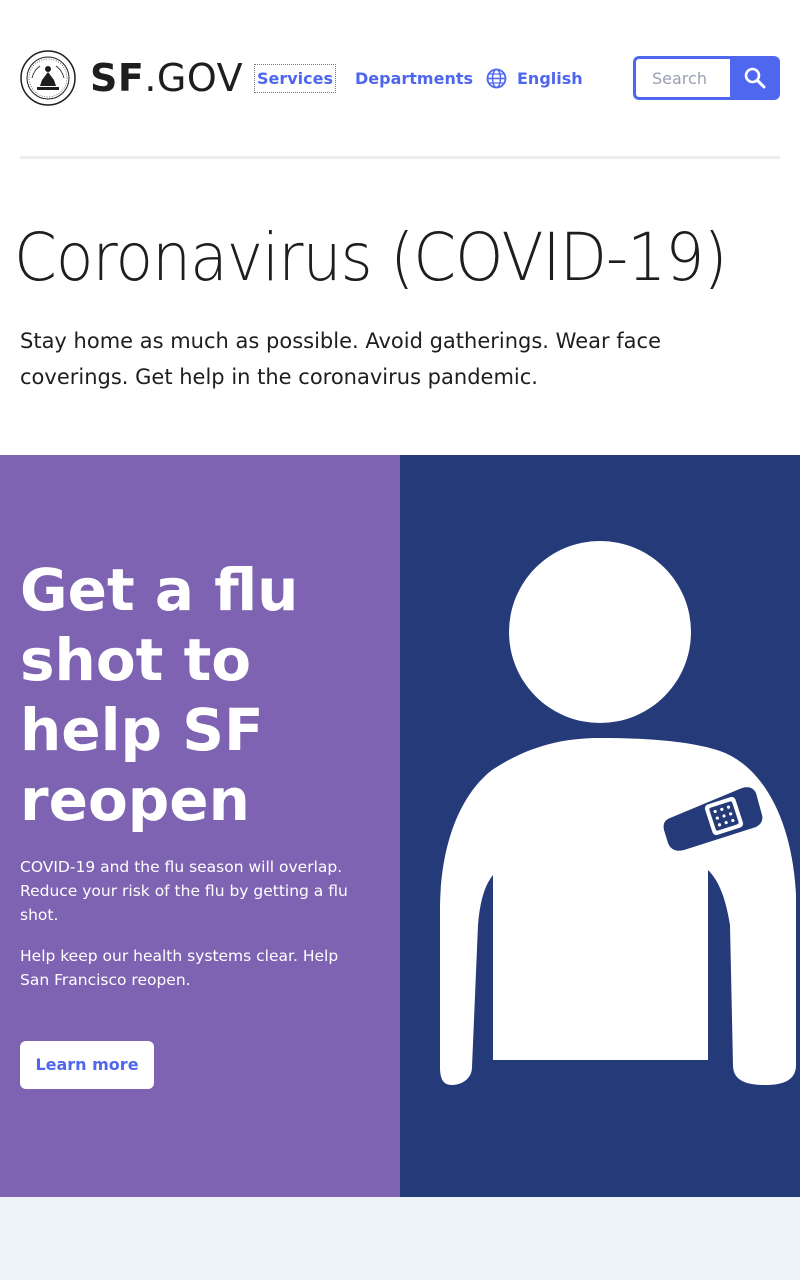 The height and width of the screenshot is (1280, 800). I want to click on search-form, so click(706, 78).